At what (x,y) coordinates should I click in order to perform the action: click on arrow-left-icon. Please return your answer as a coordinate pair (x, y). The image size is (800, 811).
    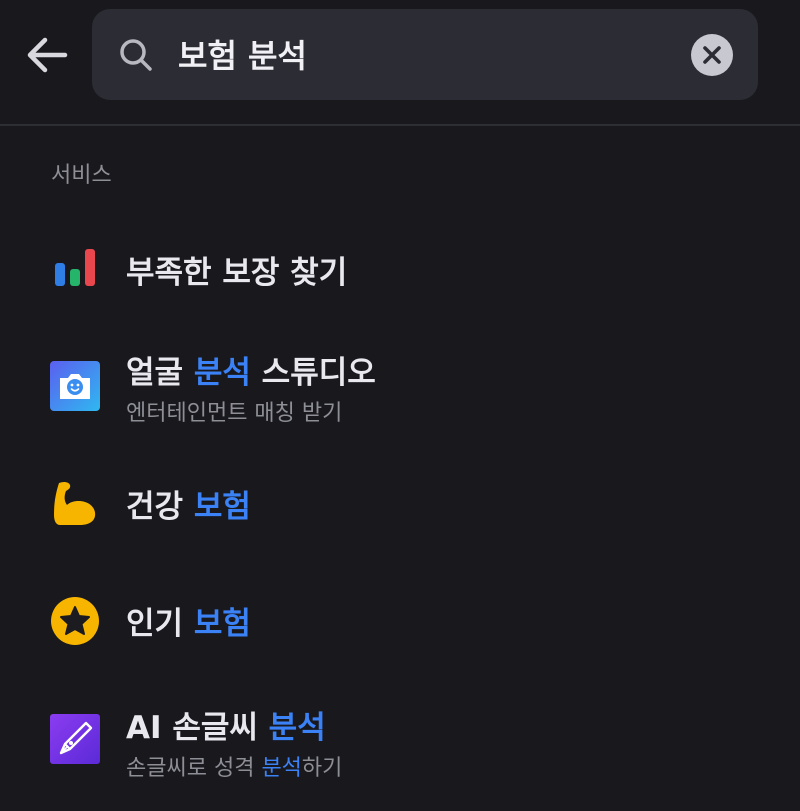
    Looking at the image, I should click on (47, 55).